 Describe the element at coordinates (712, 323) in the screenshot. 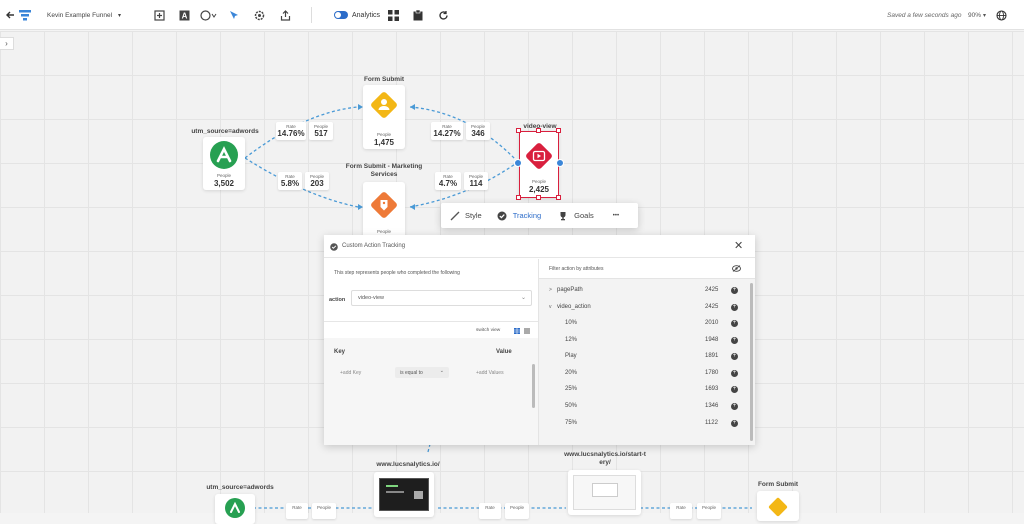

I see `attribute-count: 2010` at that location.